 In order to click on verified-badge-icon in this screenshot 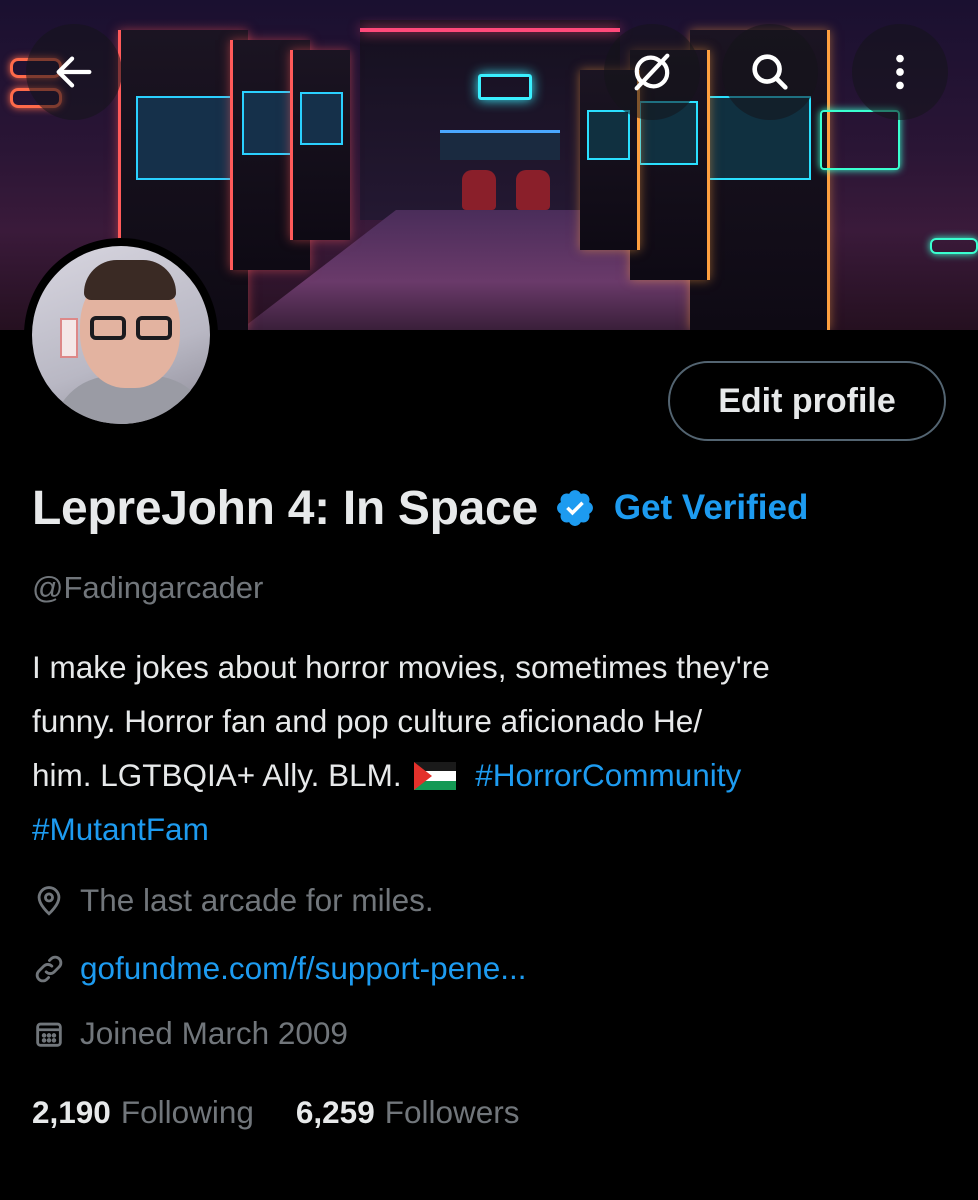, I will do `click(574, 508)`.